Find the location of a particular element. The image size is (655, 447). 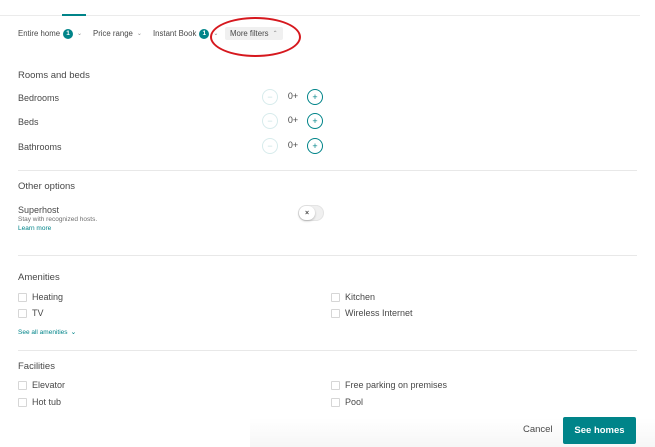

price-range-filter: Price range ⌄ is located at coordinates (117, 33).